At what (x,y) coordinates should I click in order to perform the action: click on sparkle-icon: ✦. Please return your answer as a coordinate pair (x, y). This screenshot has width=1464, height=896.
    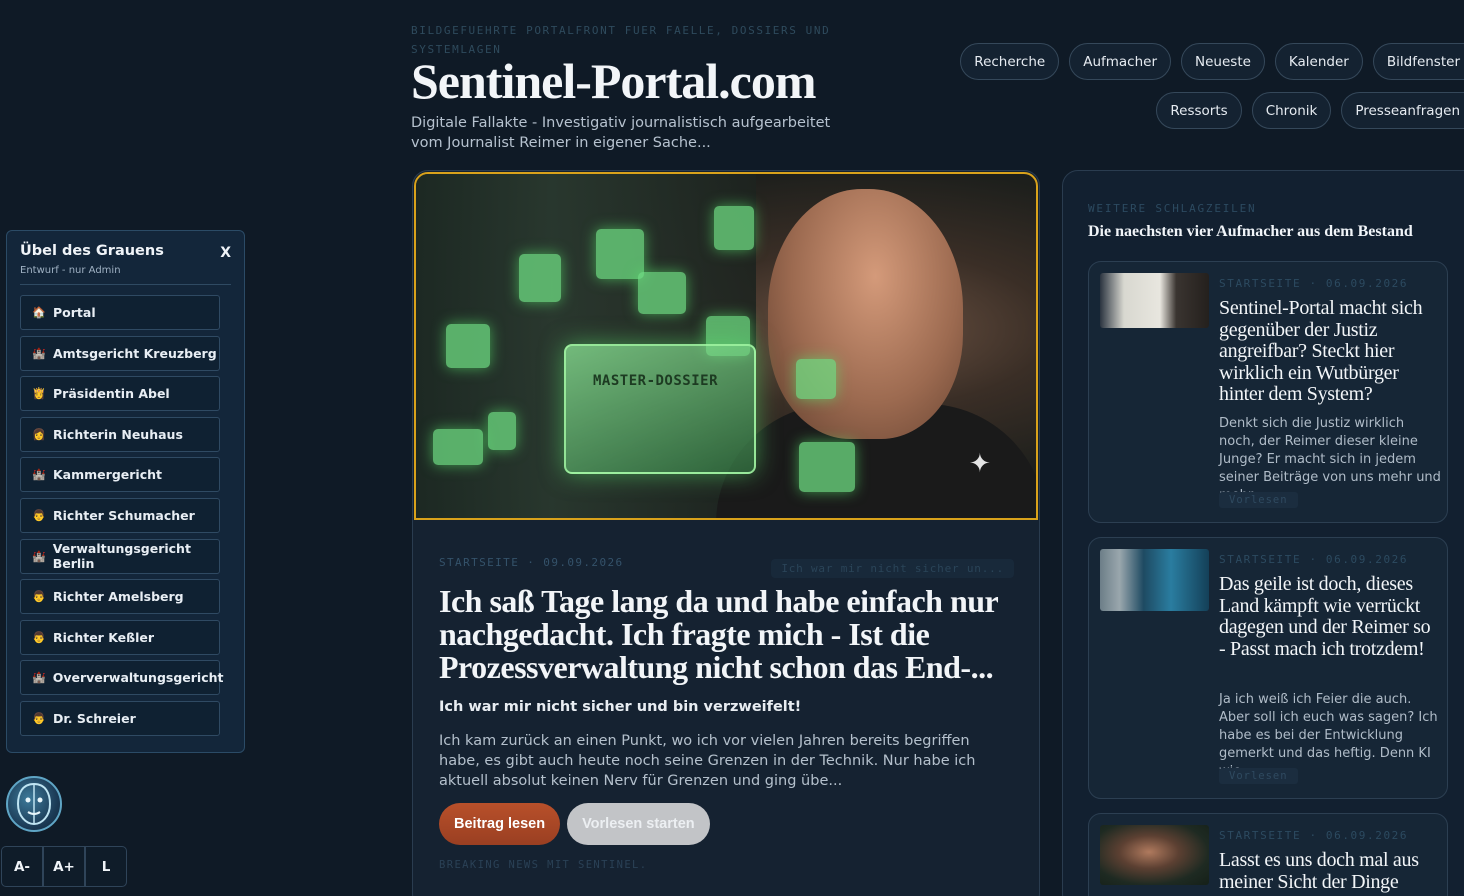
    Looking at the image, I should click on (980, 464).